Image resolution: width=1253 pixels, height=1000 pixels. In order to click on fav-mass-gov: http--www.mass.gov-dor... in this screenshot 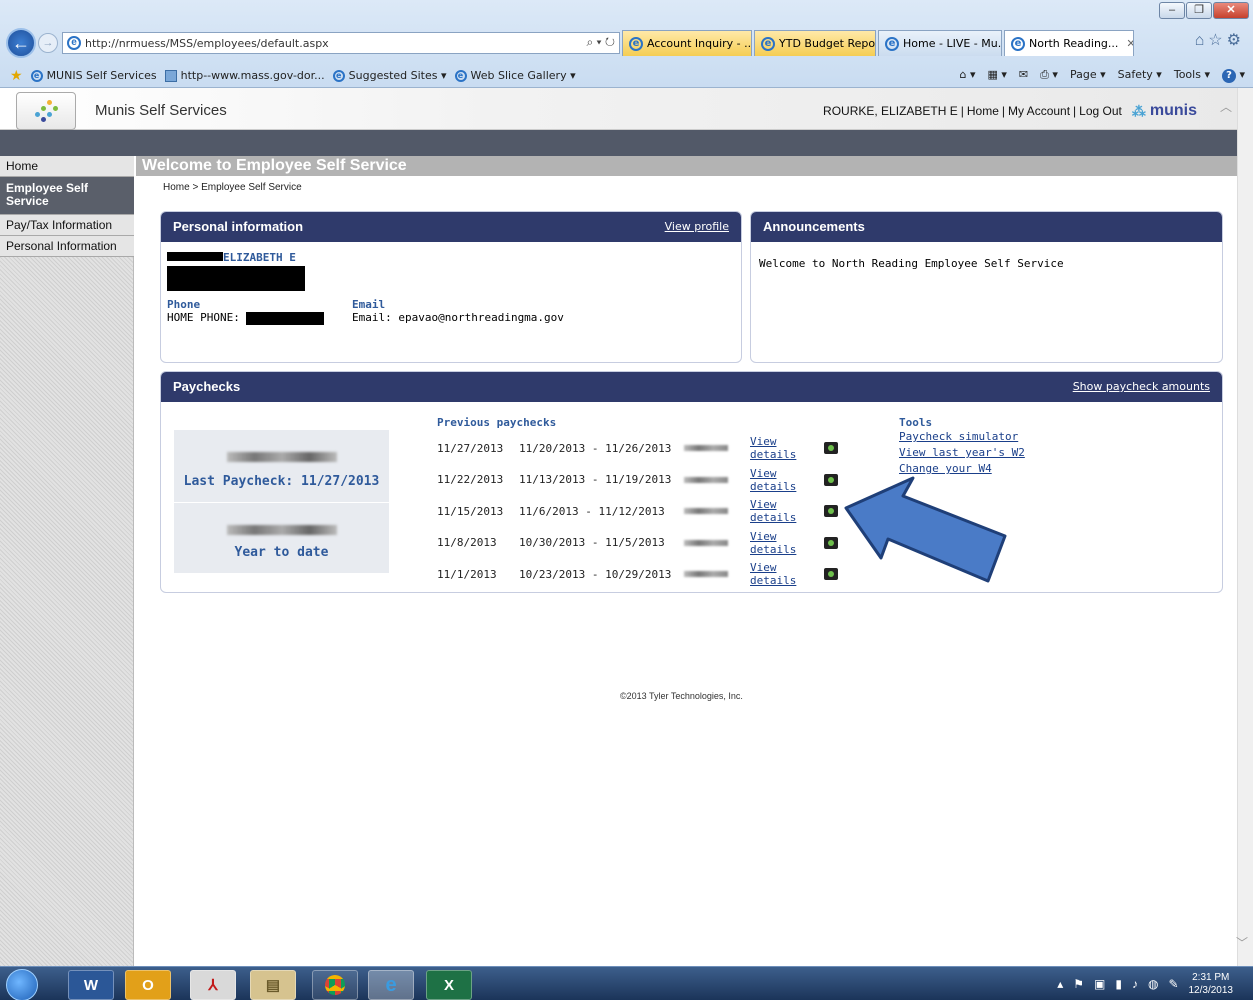, I will do `click(244, 75)`.